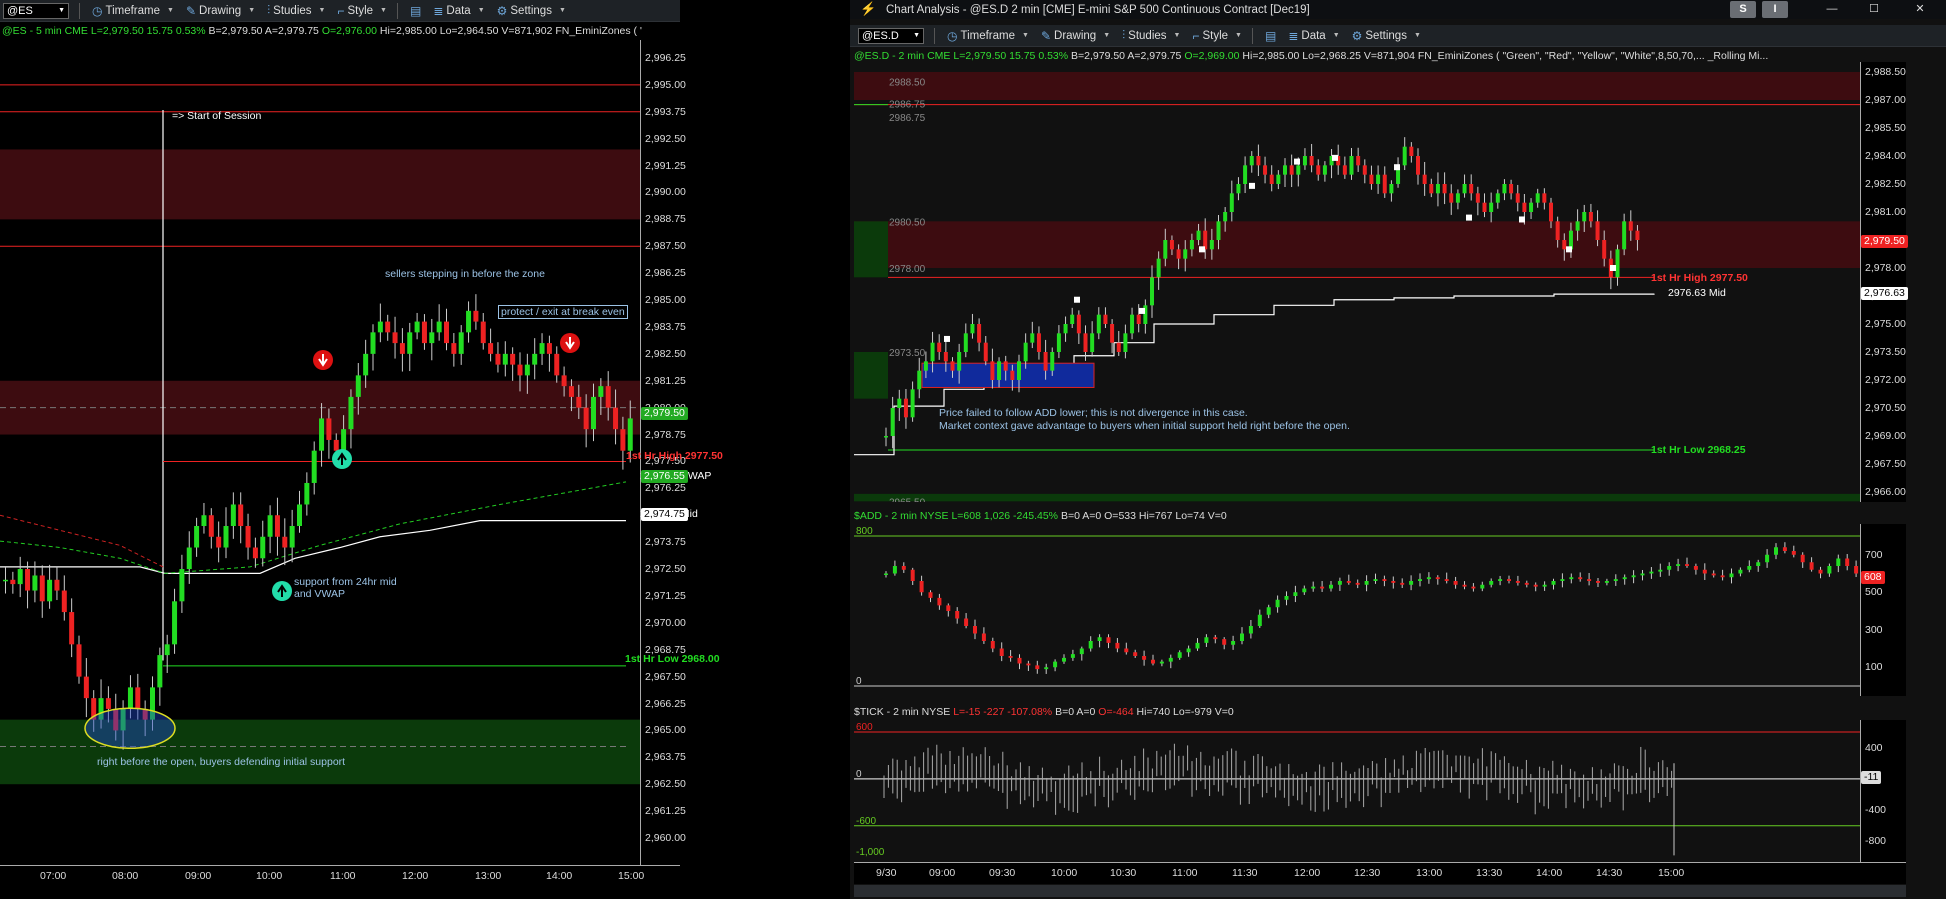 This screenshot has height=899, width=1946. What do you see at coordinates (1357, 610) in the screenshot?
I see `add-plot: 800 0` at bounding box center [1357, 610].